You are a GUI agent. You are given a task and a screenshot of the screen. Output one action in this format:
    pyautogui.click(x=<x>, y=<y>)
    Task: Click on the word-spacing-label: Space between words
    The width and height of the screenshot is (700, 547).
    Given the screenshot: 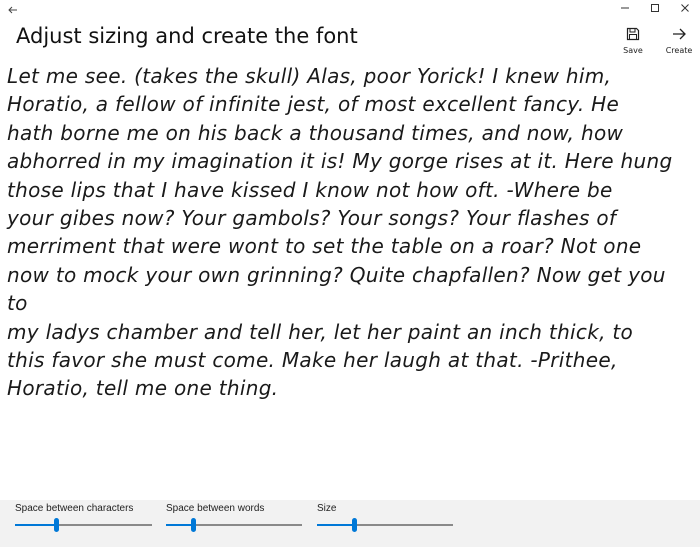 What is the action you would take?
    pyautogui.click(x=215, y=508)
    